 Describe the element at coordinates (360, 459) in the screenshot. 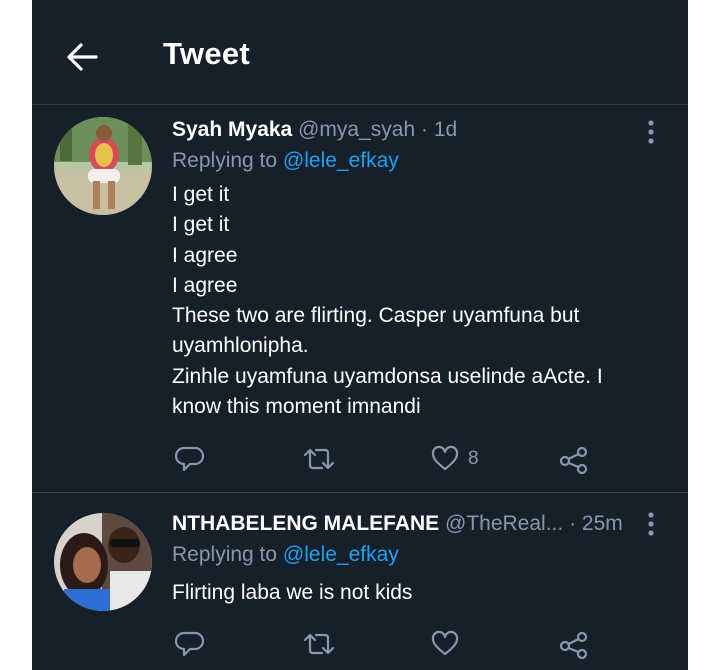

I see `tweet-actions: 8` at that location.